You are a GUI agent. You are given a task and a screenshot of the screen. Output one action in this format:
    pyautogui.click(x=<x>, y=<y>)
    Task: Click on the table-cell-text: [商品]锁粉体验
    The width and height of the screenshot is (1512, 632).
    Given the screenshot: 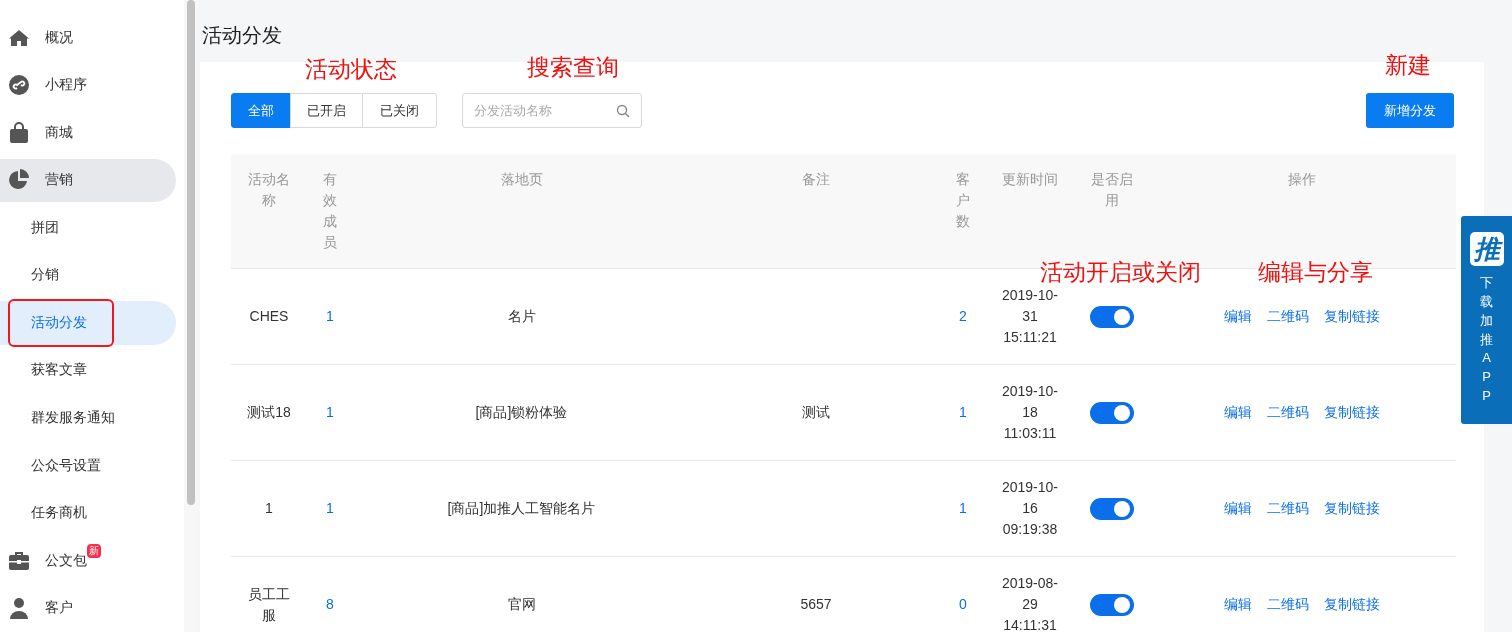 What is the action you would take?
    pyautogui.click(x=521, y=412)
    